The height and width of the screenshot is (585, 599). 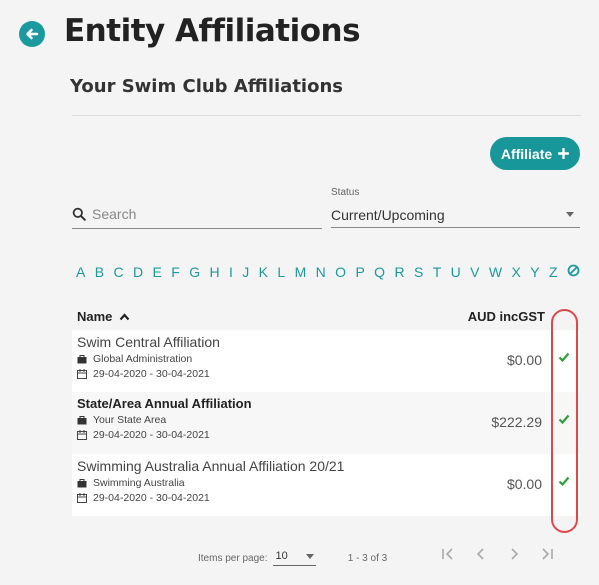 I want to click on search-input: Search, so click(x=197, y=214).